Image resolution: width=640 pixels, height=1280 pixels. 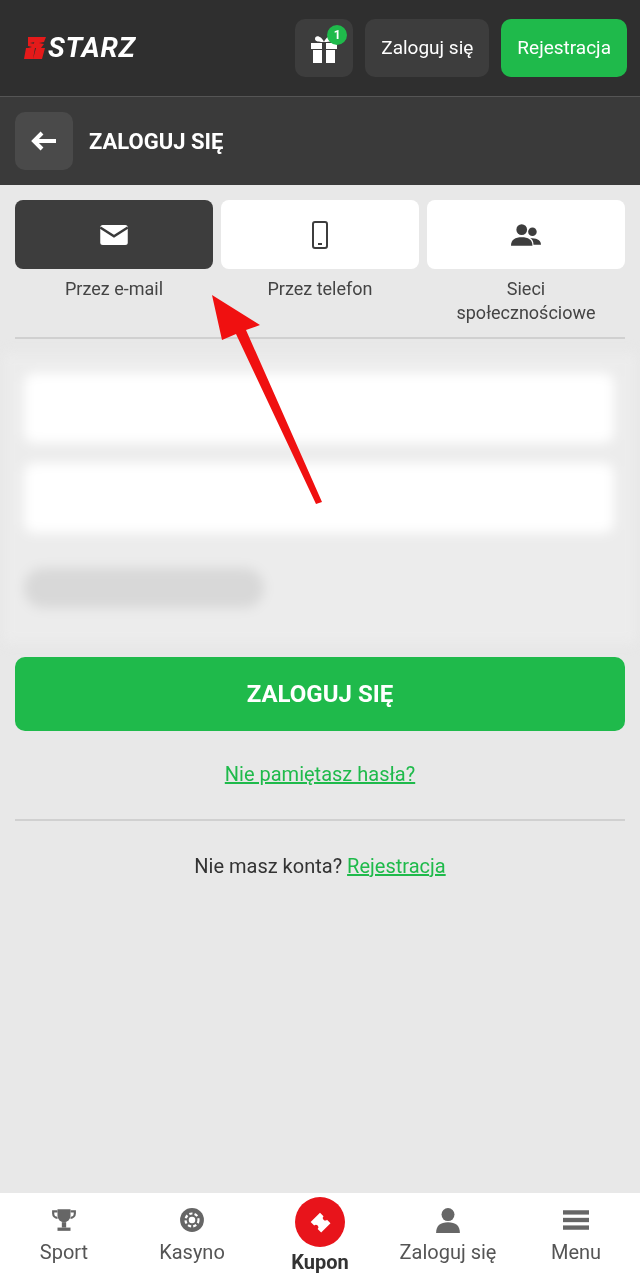 What do you see at coordinates (64, 1219) in the screenshot?
I see `trophy-icon` at bounding box center [64, 1219].